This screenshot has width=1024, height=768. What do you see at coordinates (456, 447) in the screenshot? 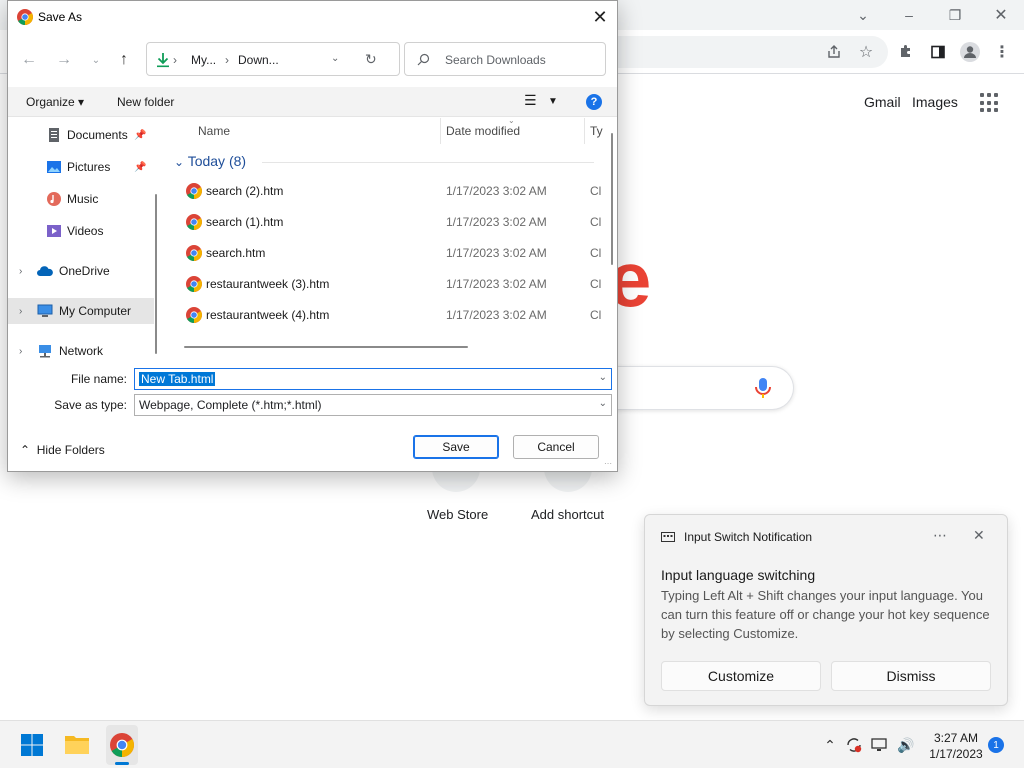
I see `save-button: Save` at bounding box center [456, 447].